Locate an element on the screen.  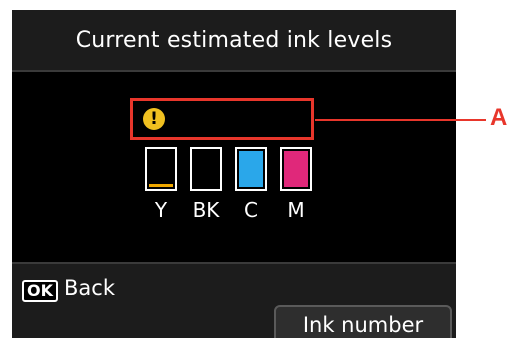
ink-label-c: C is located at coordinates (251, 210).